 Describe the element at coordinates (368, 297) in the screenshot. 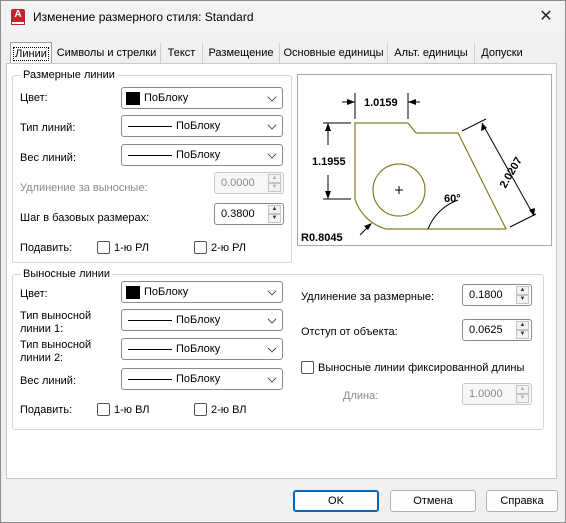

I see `ext-extend-label: Удлинение за размерные:` at that location.